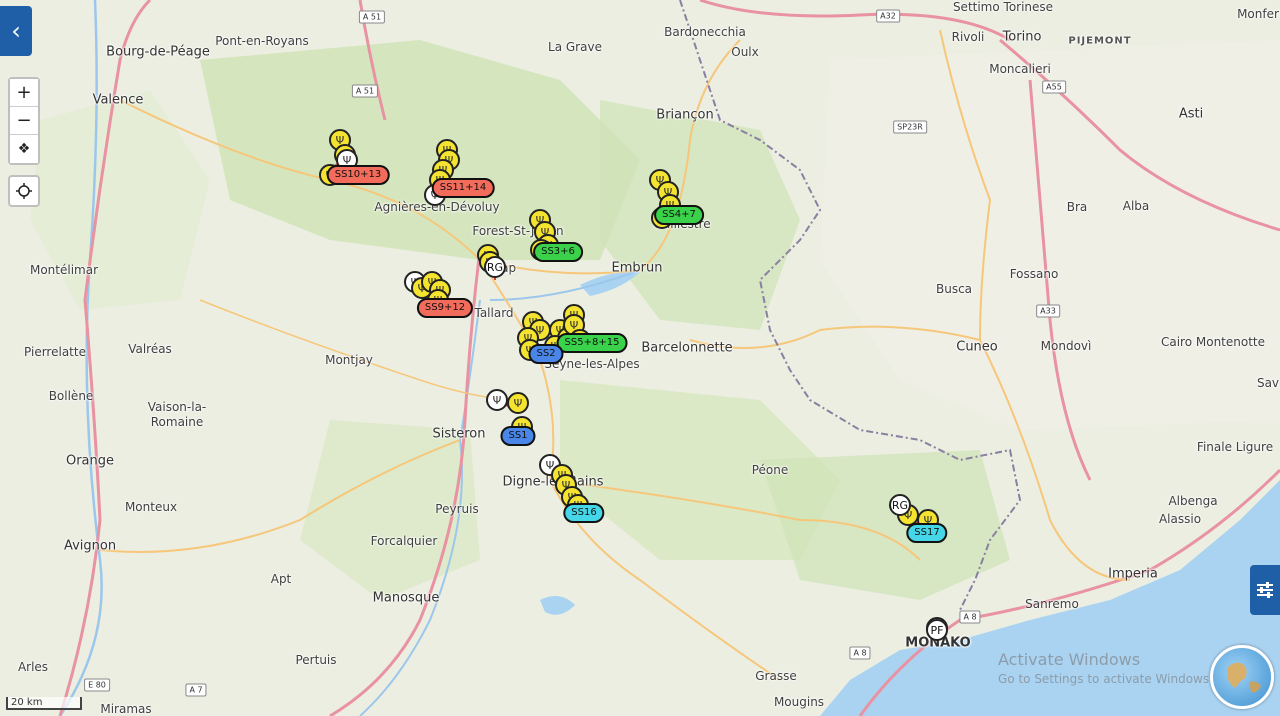 This screenshot has height=716, width=1280. I want to click on scale-bar: 20 km, so click(44, 703).